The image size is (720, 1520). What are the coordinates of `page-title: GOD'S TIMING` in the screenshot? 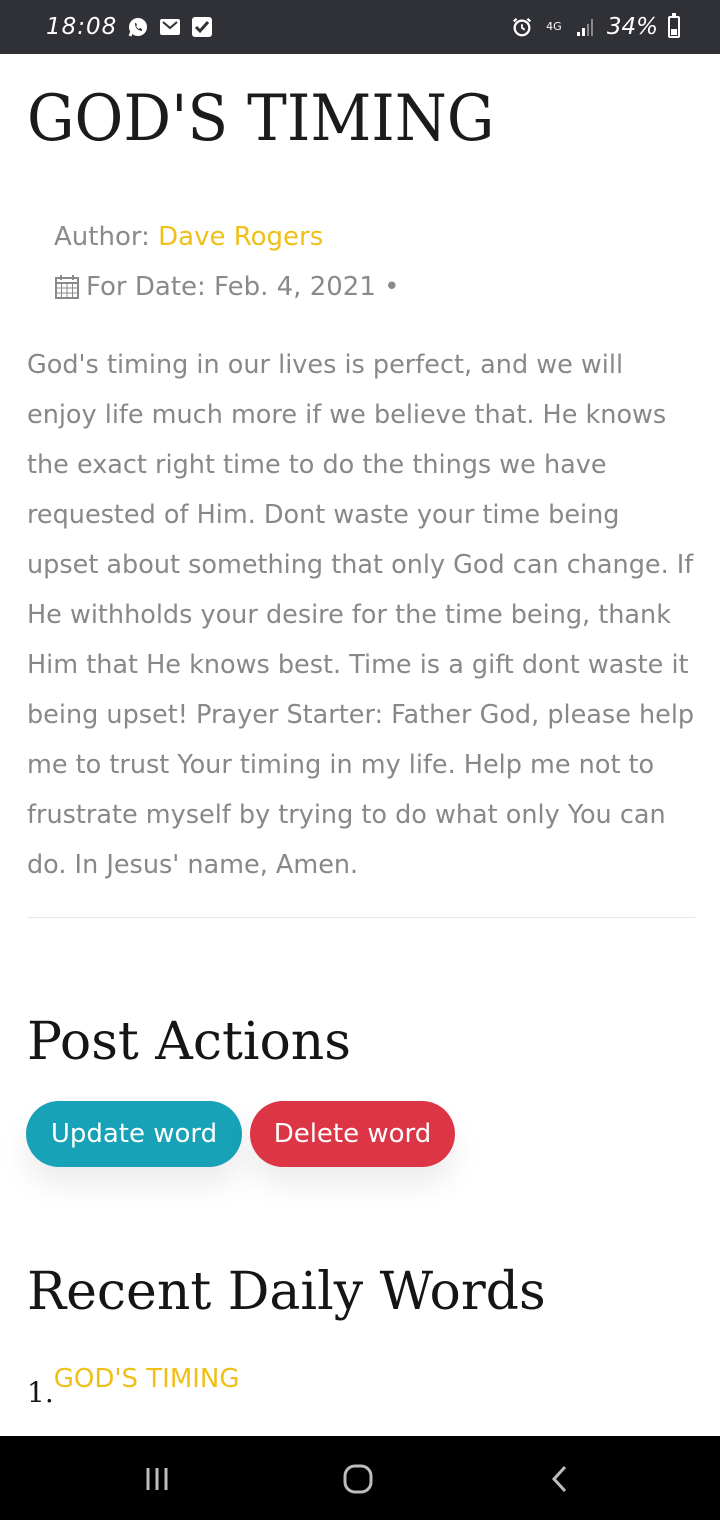 It's located at (261, 119).